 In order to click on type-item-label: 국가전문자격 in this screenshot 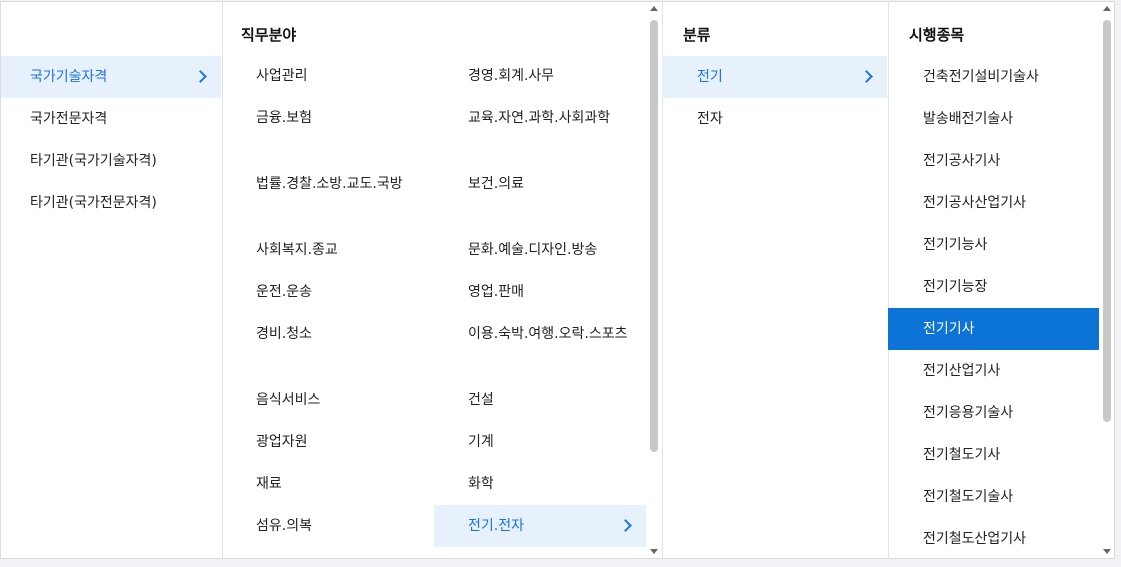, I will do `click(69, 119)`.